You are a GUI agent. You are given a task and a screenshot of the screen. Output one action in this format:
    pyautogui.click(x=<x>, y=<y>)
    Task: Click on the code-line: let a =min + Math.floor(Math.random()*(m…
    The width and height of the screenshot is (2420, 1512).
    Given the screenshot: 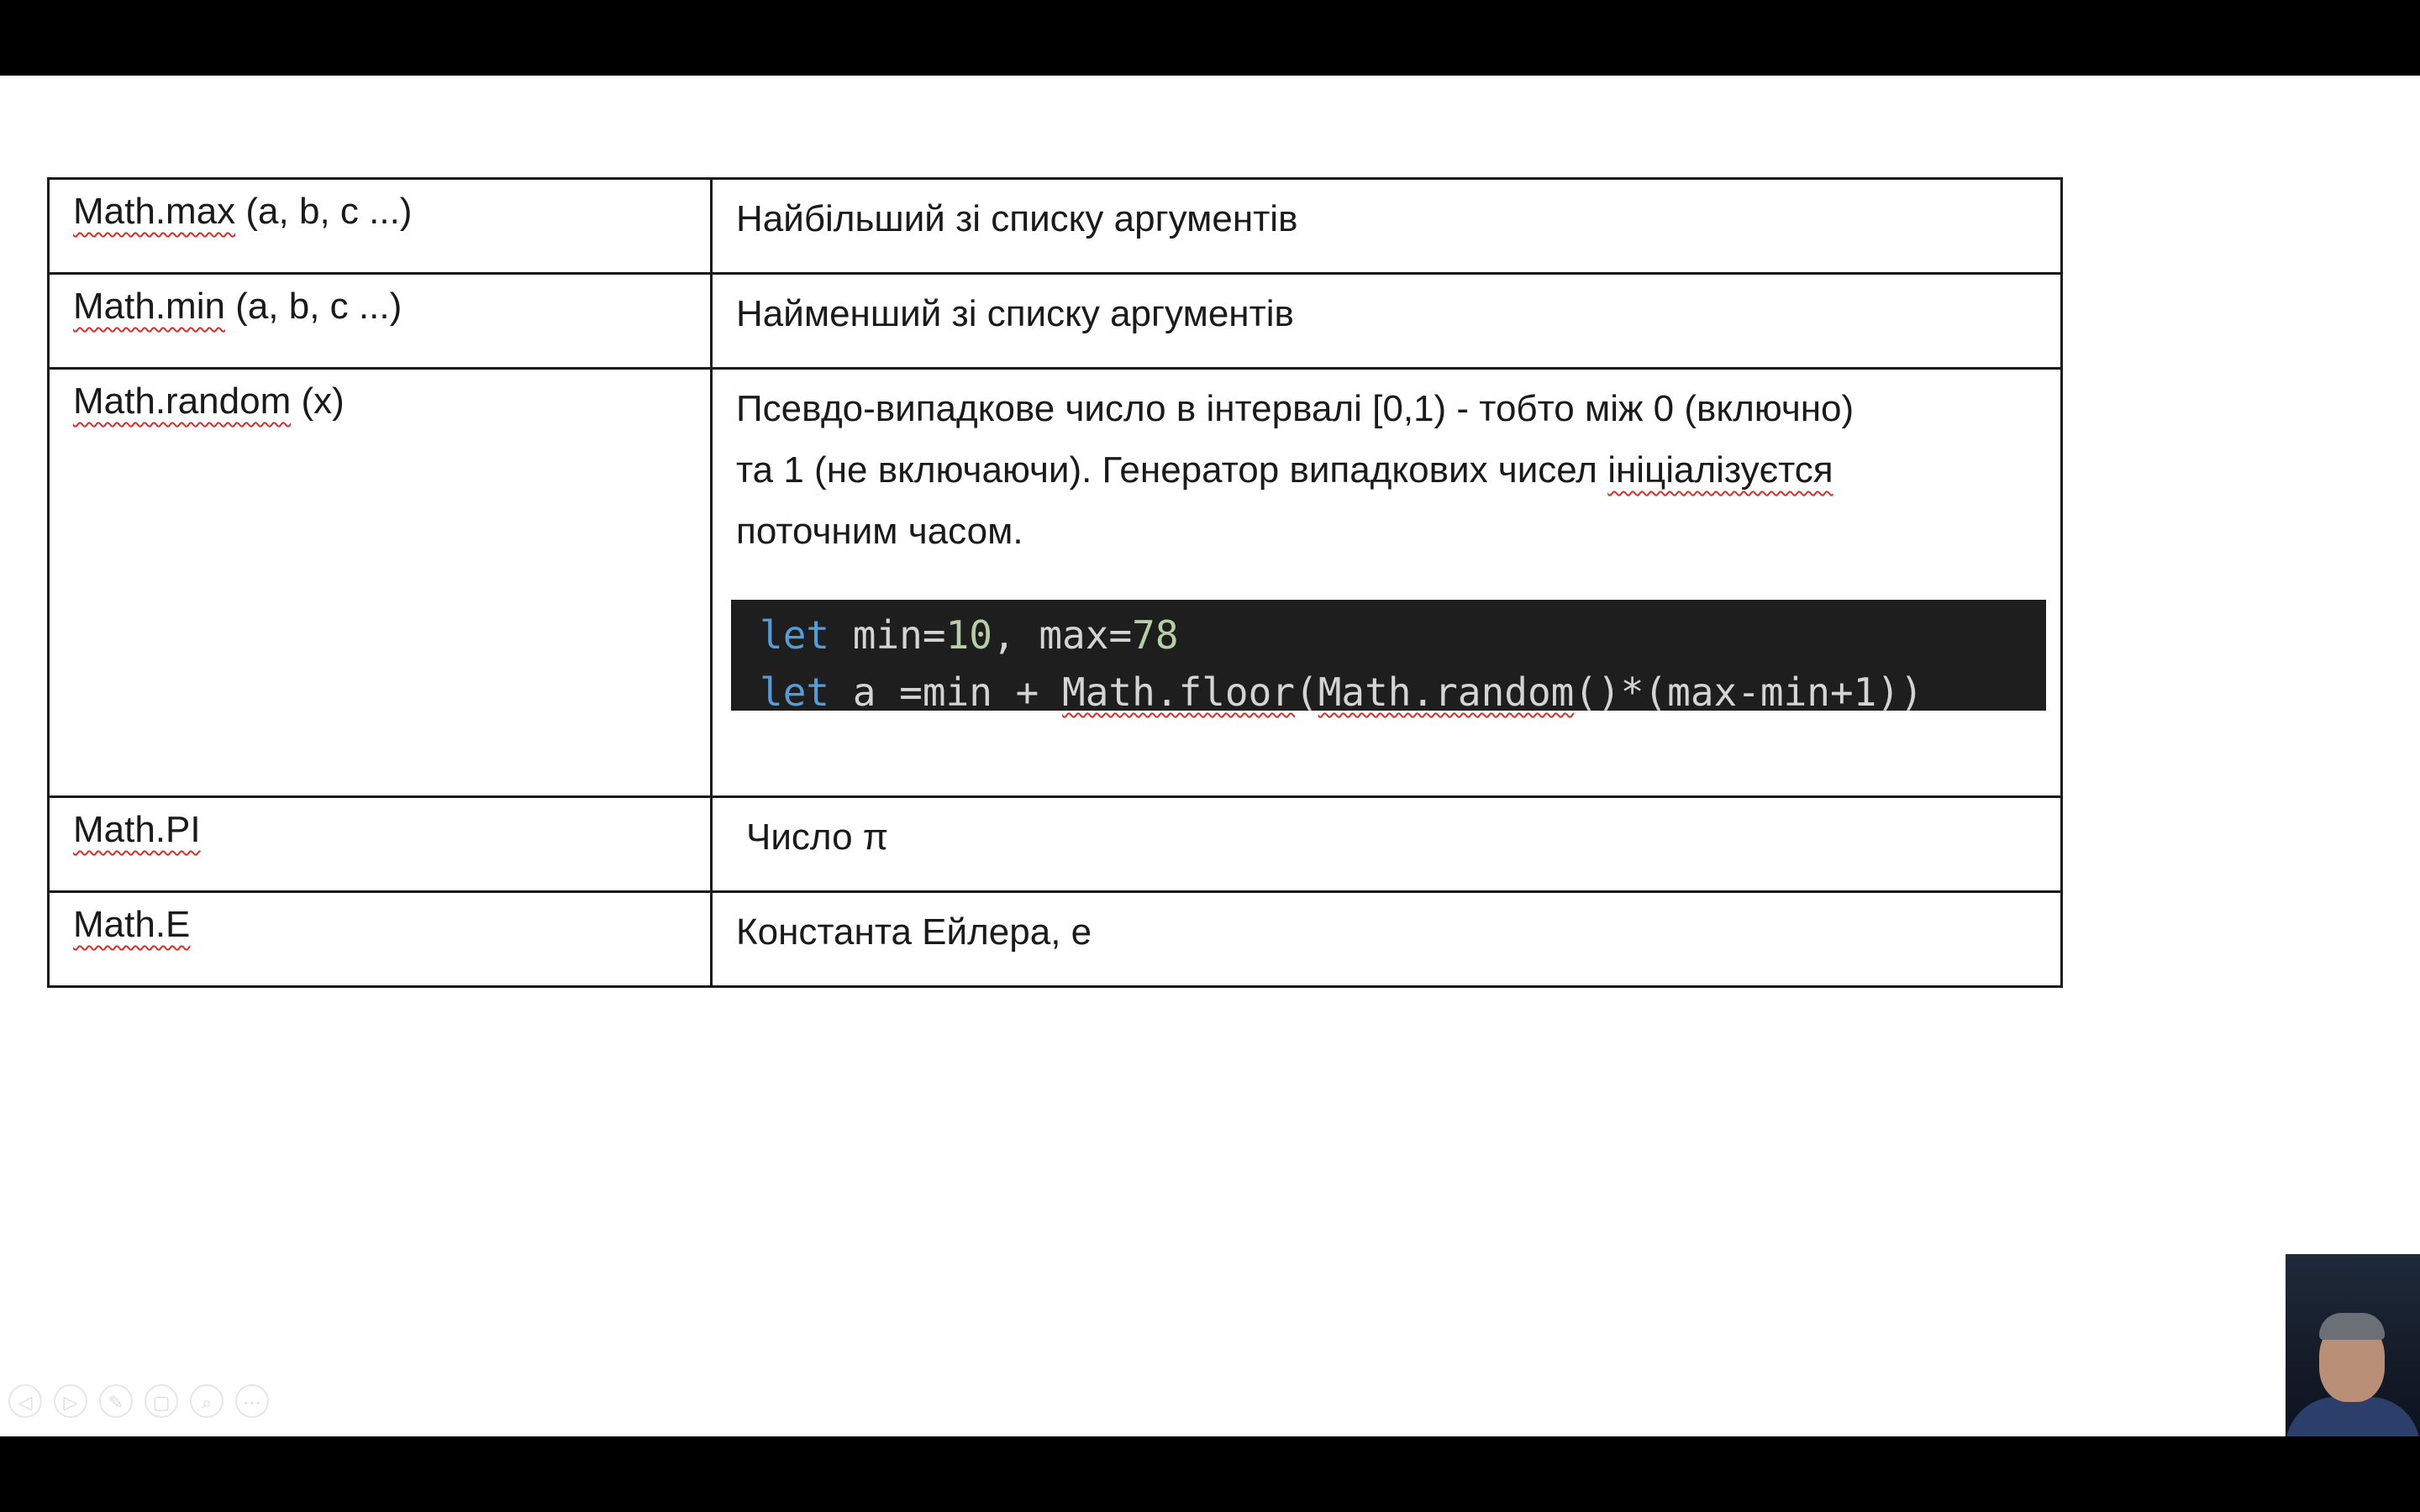 What is the action you would take?
    pyautogui.click(x=1342, y=692)
    